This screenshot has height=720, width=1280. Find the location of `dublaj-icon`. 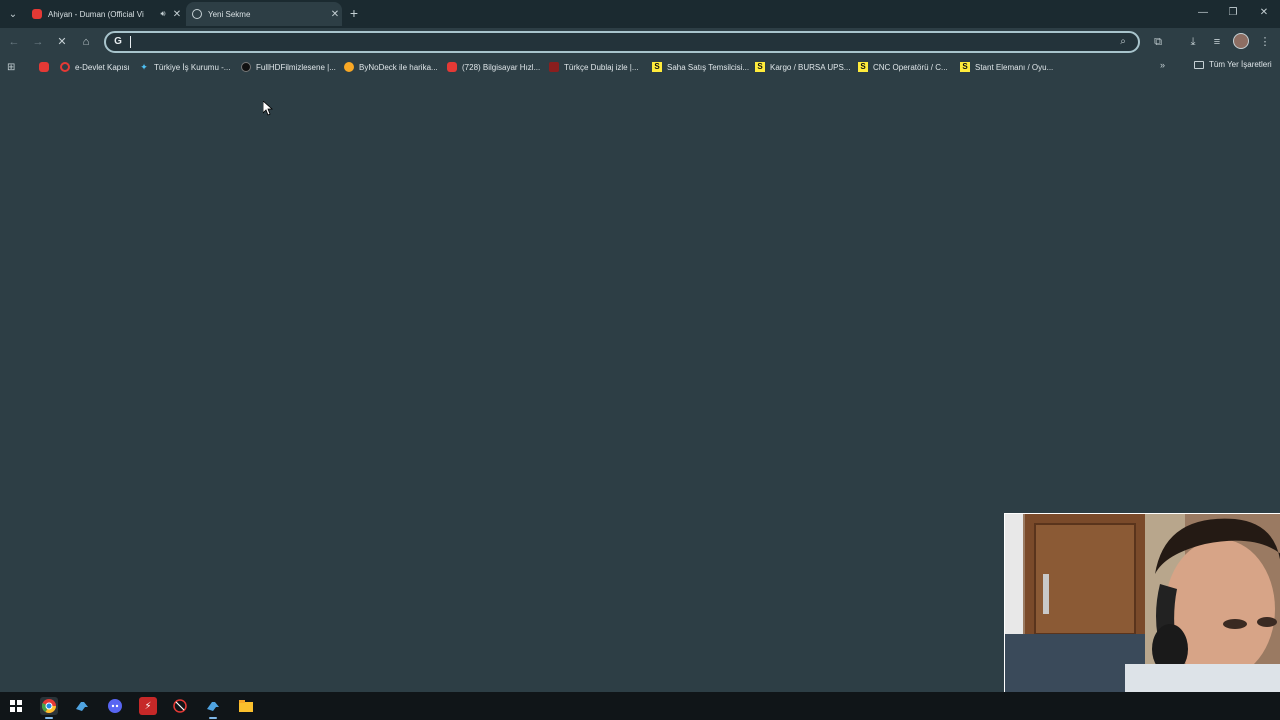

dublaj-icon is located at coordinates (554, 67).